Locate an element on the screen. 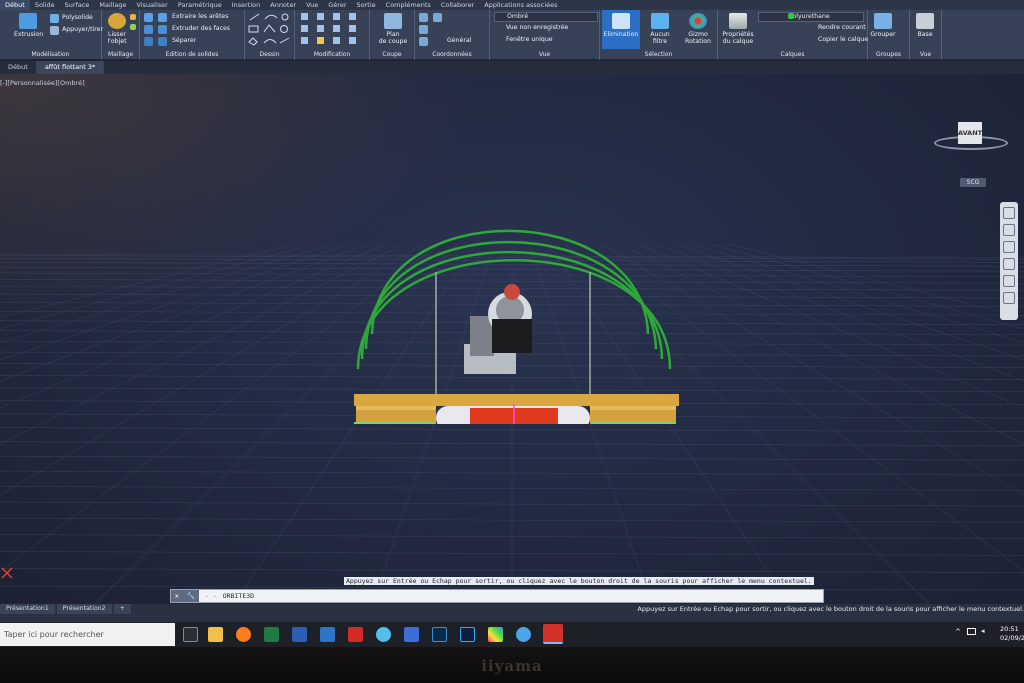 The image size is (1024, 683). 3d-model-floating-mount is located at coordinates (512, 304).